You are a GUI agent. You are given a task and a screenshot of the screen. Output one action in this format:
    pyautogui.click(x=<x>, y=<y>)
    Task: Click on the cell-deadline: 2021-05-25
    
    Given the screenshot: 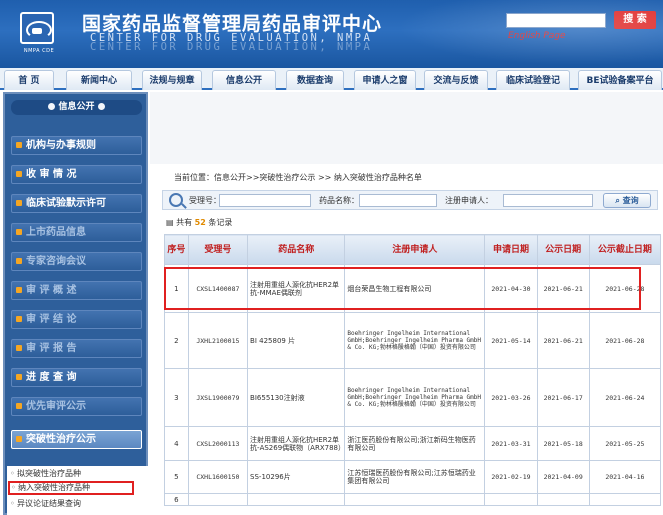 What is the action you would take?
    pyautogui.click(x=625, y=443)
    